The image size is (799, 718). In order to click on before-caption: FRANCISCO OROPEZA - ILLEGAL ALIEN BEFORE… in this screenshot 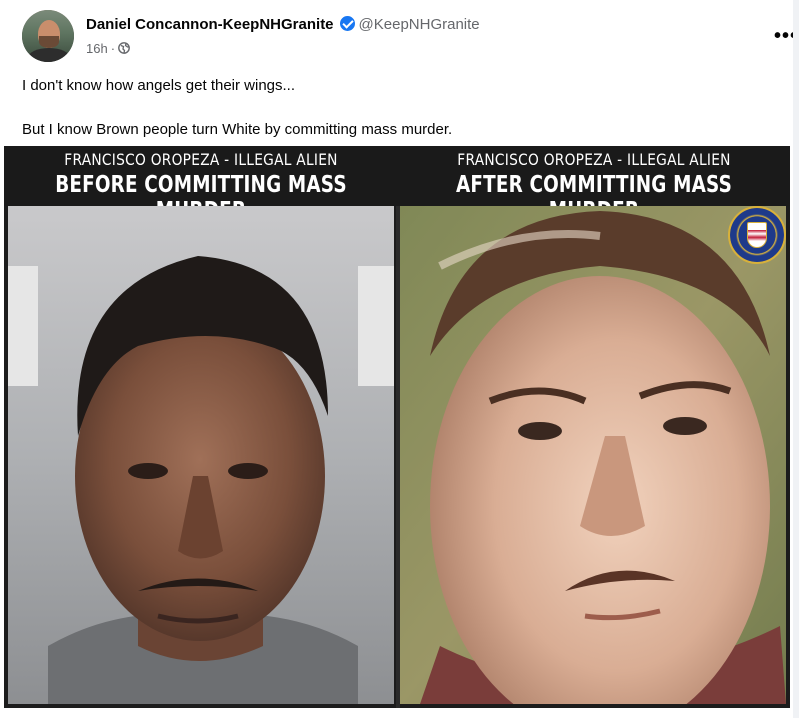, I will do `click(201, 185)`.